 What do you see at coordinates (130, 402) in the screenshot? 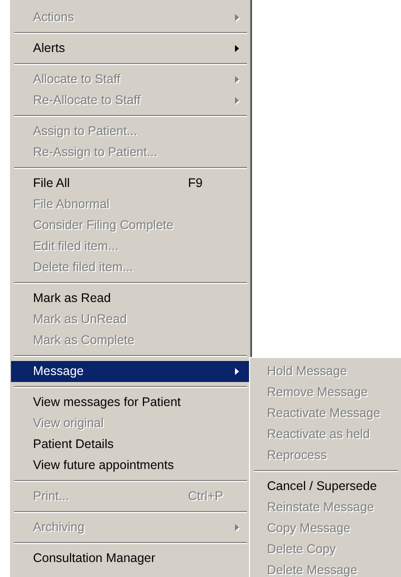
I see `menu-item: View messages for Patient` at bounding box center [130, 402].